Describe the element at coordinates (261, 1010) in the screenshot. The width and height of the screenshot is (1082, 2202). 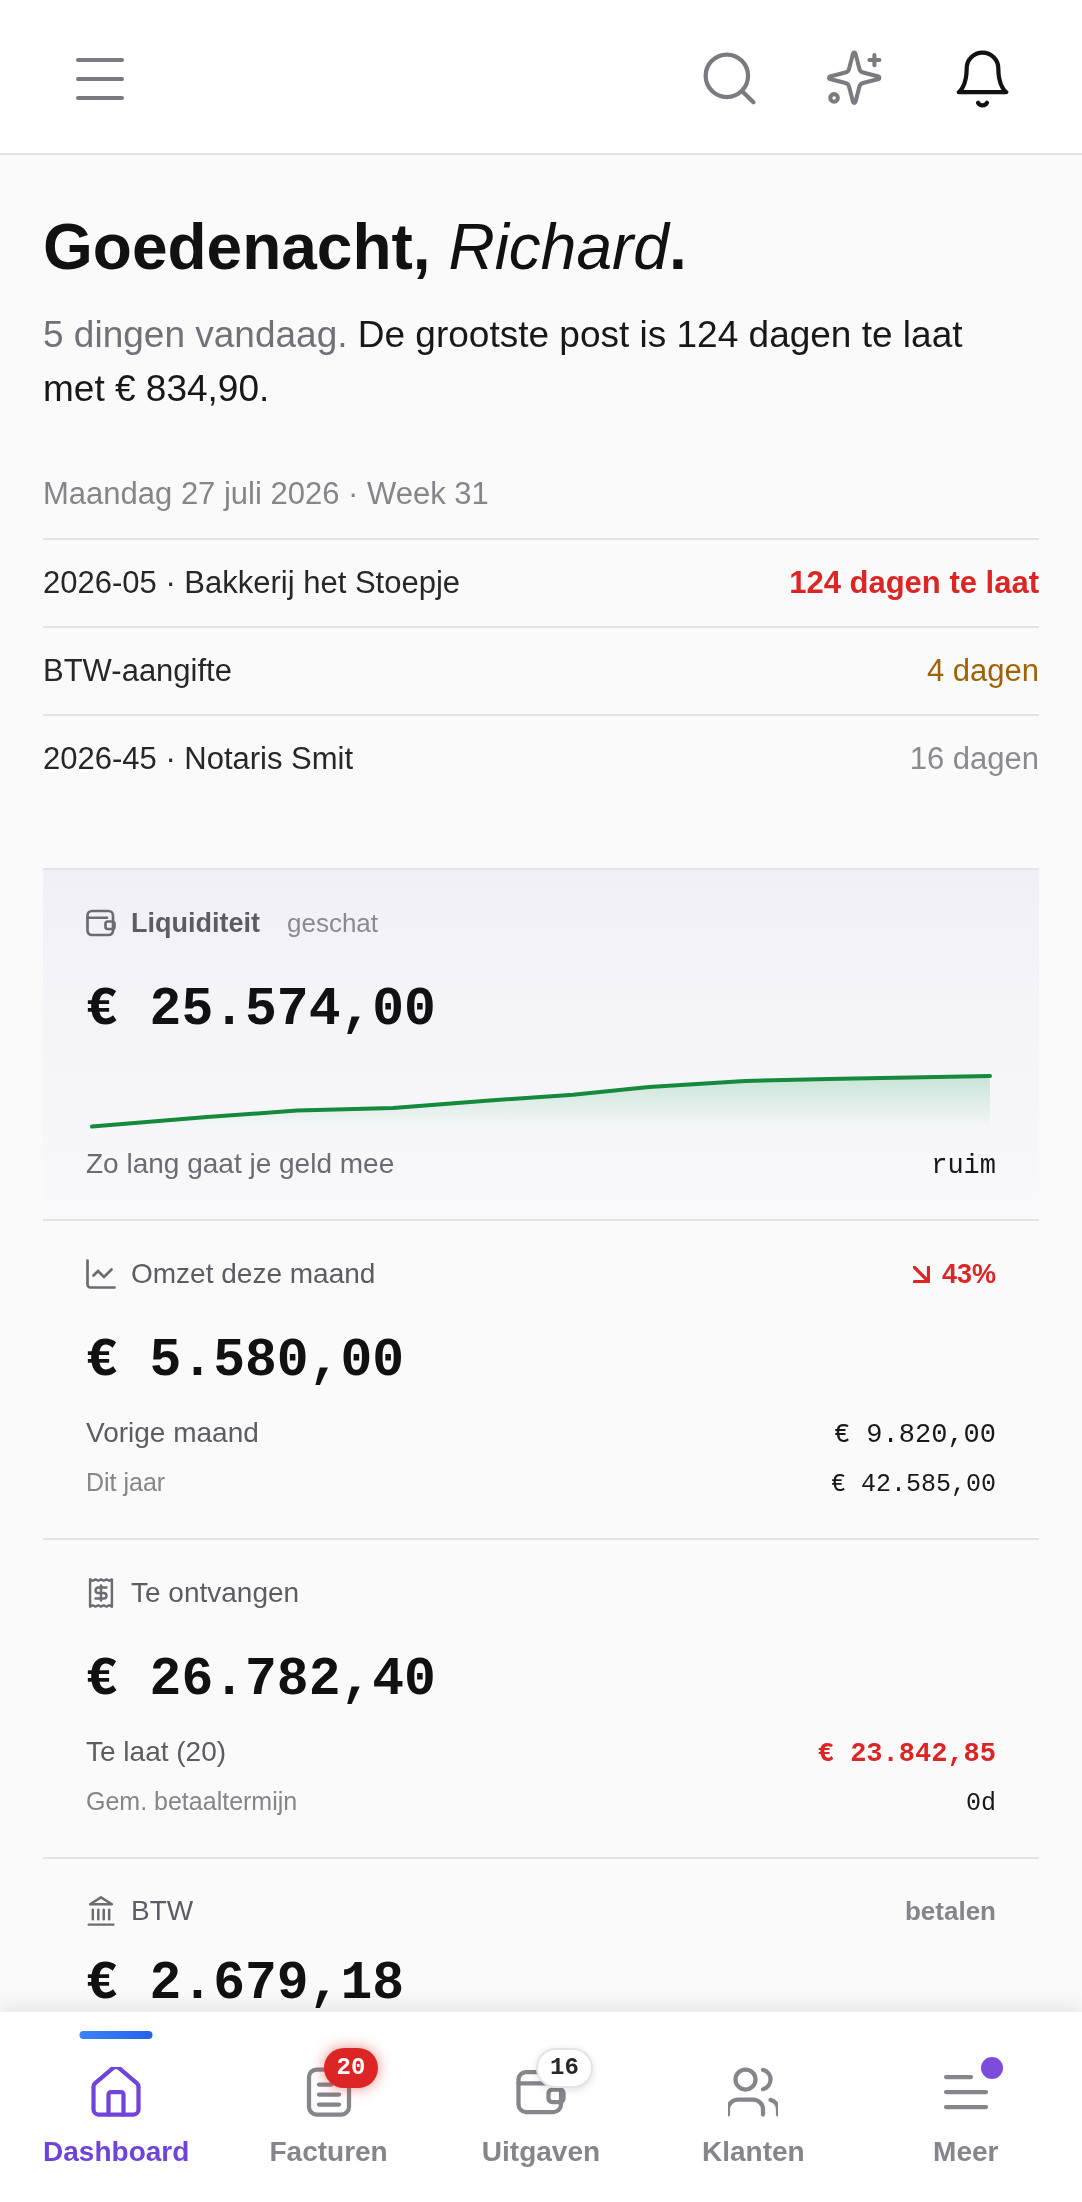
I see `amount-value: € 25.574,00` at that location.